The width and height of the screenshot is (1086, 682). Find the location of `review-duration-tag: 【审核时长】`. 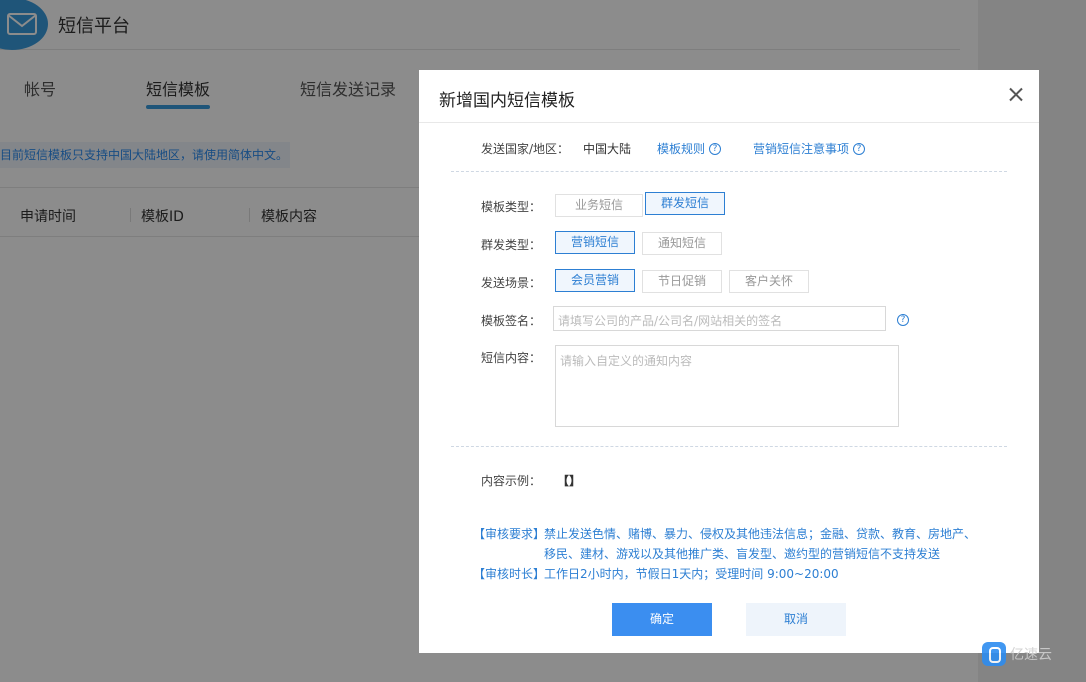

review-duration-tag: 【审核时长】 is located at coordinates (509, 574).